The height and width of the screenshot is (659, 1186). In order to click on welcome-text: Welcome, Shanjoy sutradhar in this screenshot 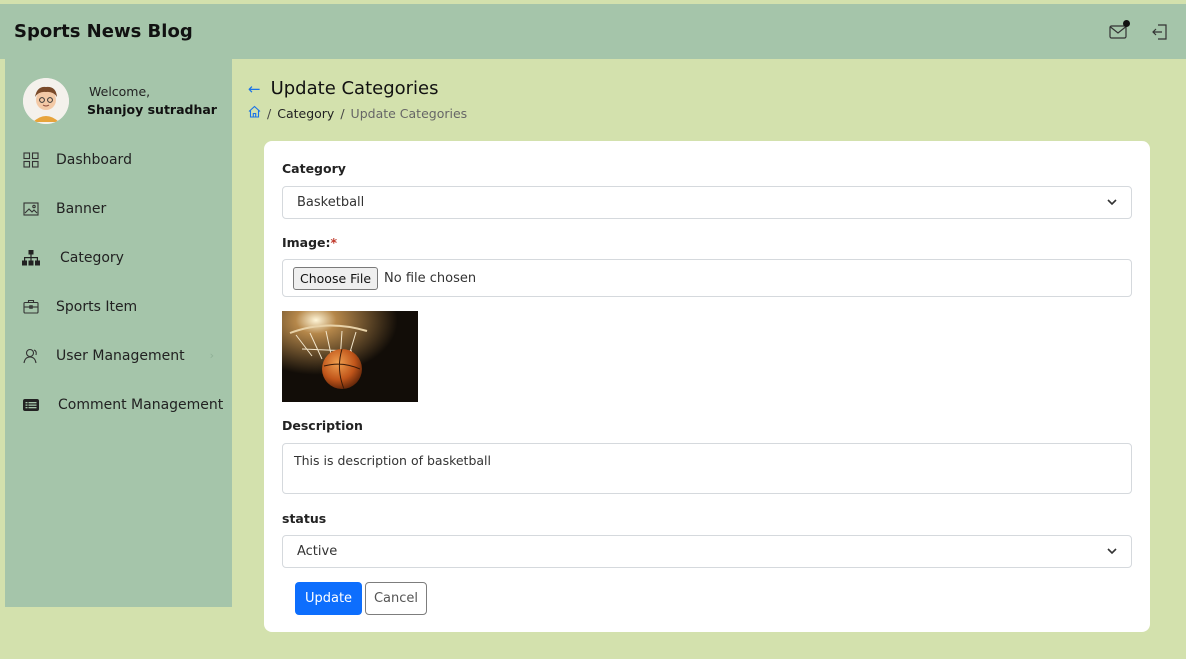, I will do `click(152, 101)`.